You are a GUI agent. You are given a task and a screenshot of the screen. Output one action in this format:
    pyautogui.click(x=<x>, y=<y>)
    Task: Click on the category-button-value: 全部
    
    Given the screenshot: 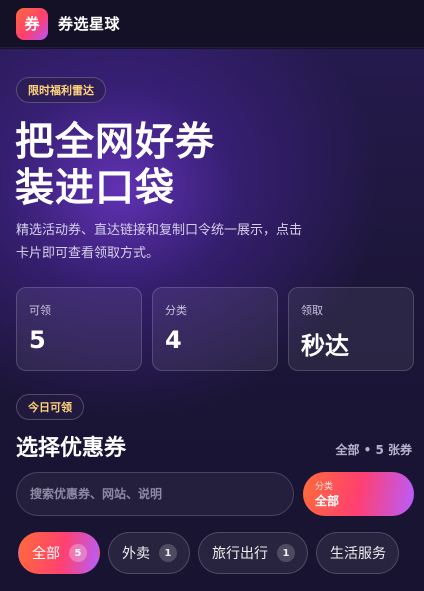 What is the action you would take?
    pyautogui.click(x=327, y=501)
    